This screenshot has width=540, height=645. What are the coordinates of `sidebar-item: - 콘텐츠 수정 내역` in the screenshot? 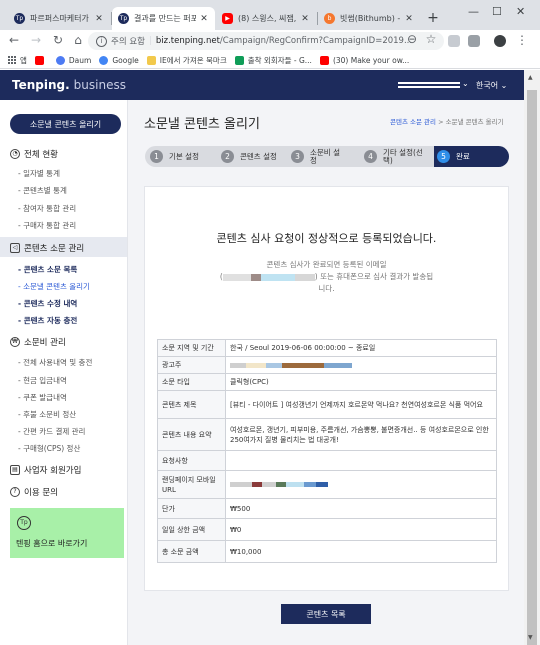 It's located at (47, 303).